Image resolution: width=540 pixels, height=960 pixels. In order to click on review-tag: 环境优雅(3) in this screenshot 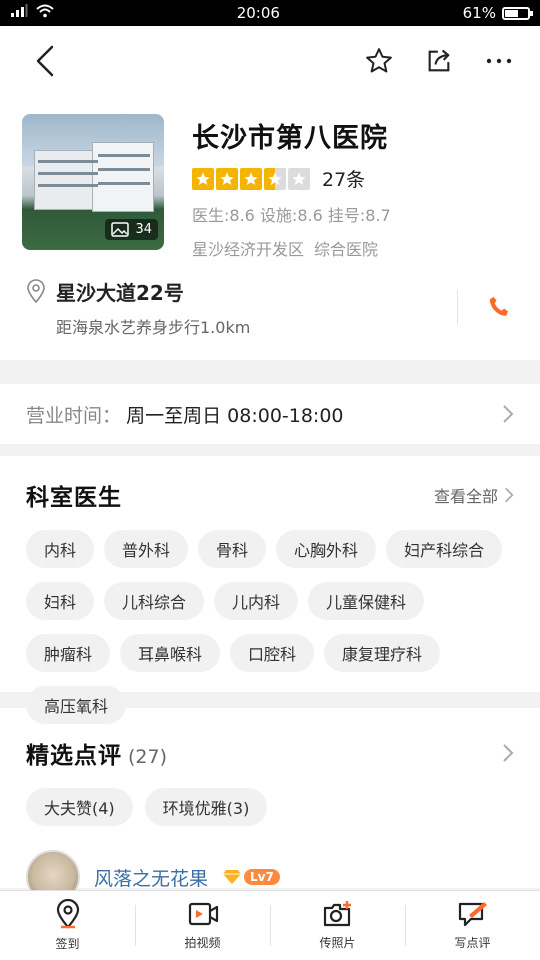, I will do `click(206, 807)`.